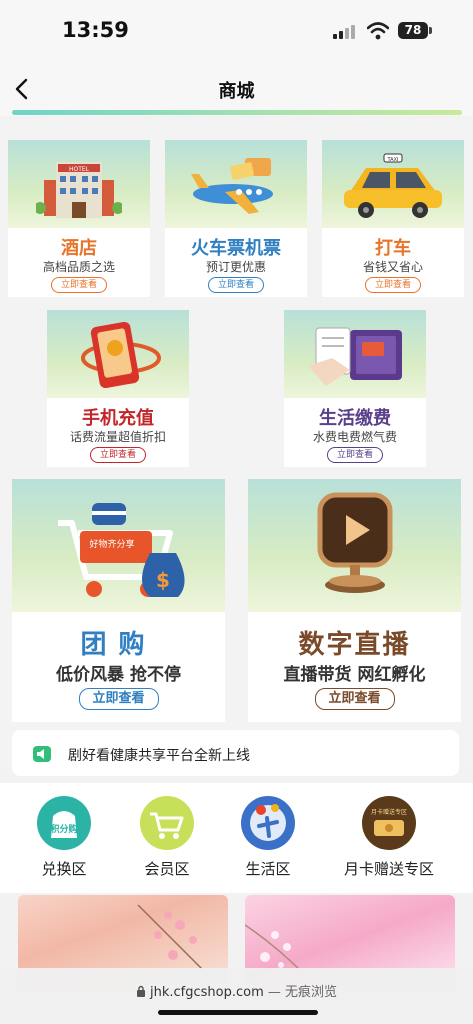 The width and height of the screenshot is (473, 1024). I want to click on svg-text: 积分购, so click(63, 829).